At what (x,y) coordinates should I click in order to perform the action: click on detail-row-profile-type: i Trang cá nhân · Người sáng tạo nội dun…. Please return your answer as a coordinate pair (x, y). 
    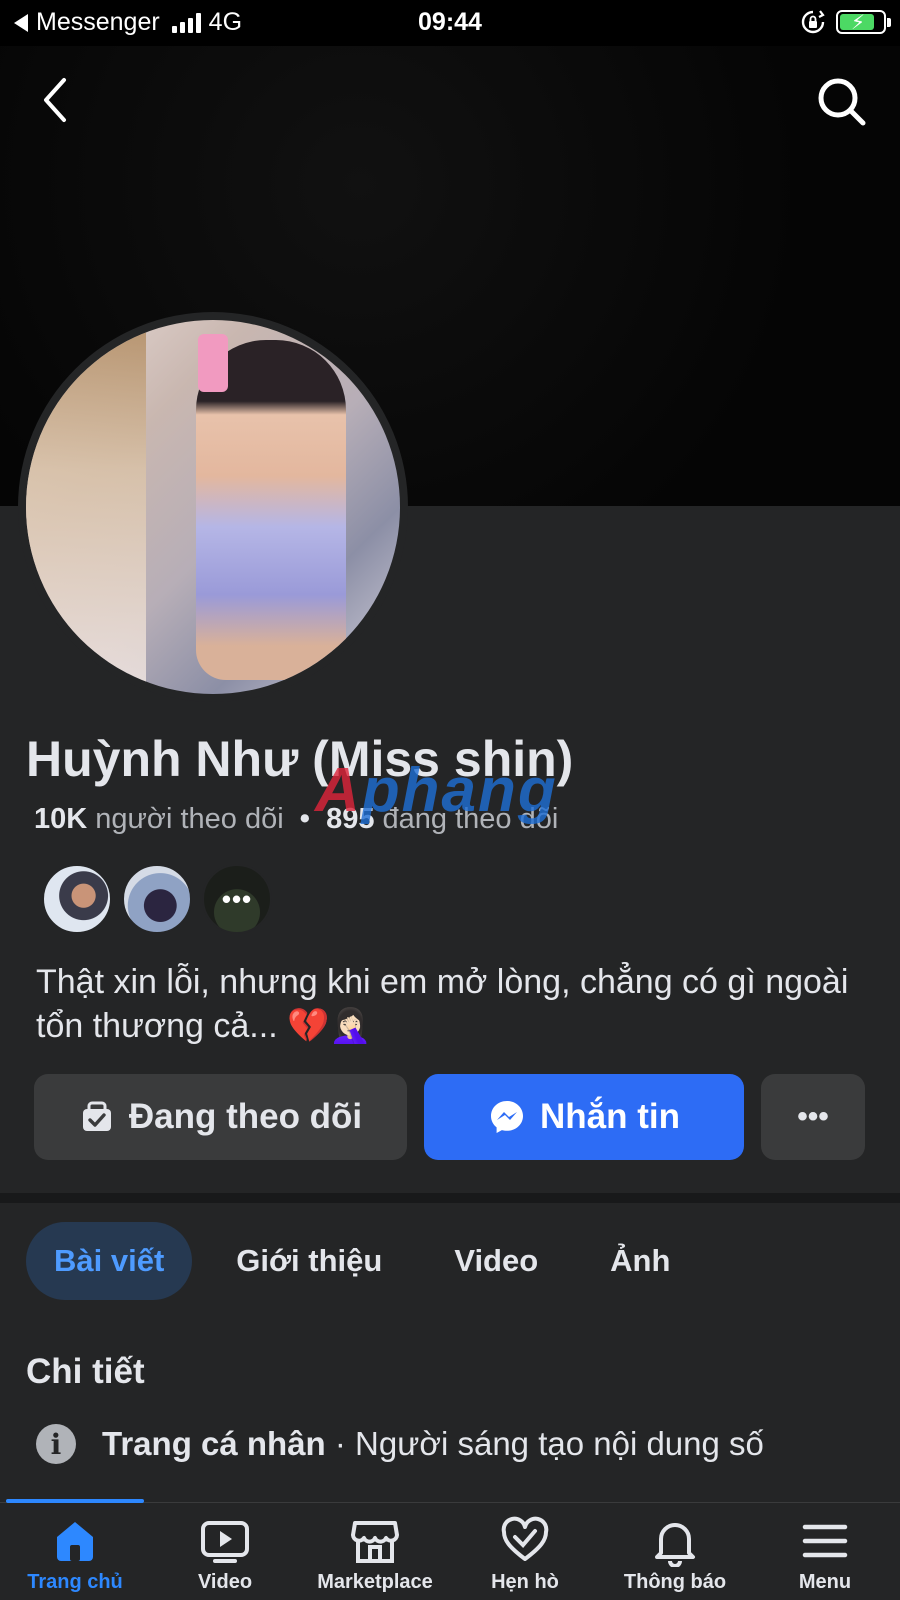
    Looking at the image, I should click on (400, 1444).